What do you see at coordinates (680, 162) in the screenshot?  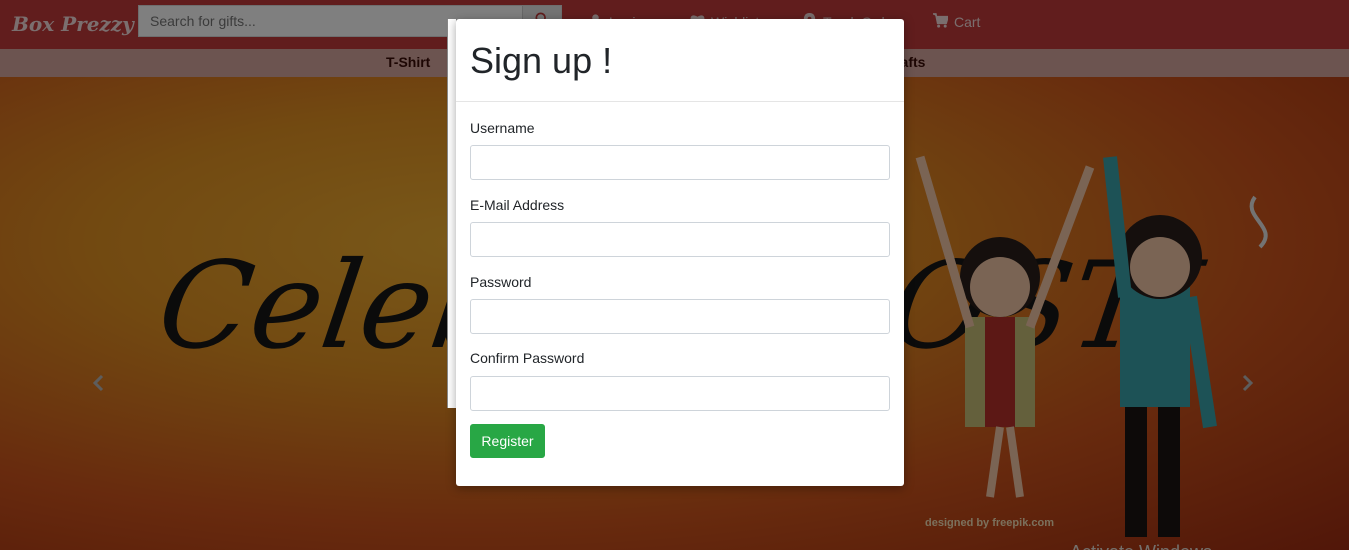 I see `username-field` at bounding box center [680, 162].